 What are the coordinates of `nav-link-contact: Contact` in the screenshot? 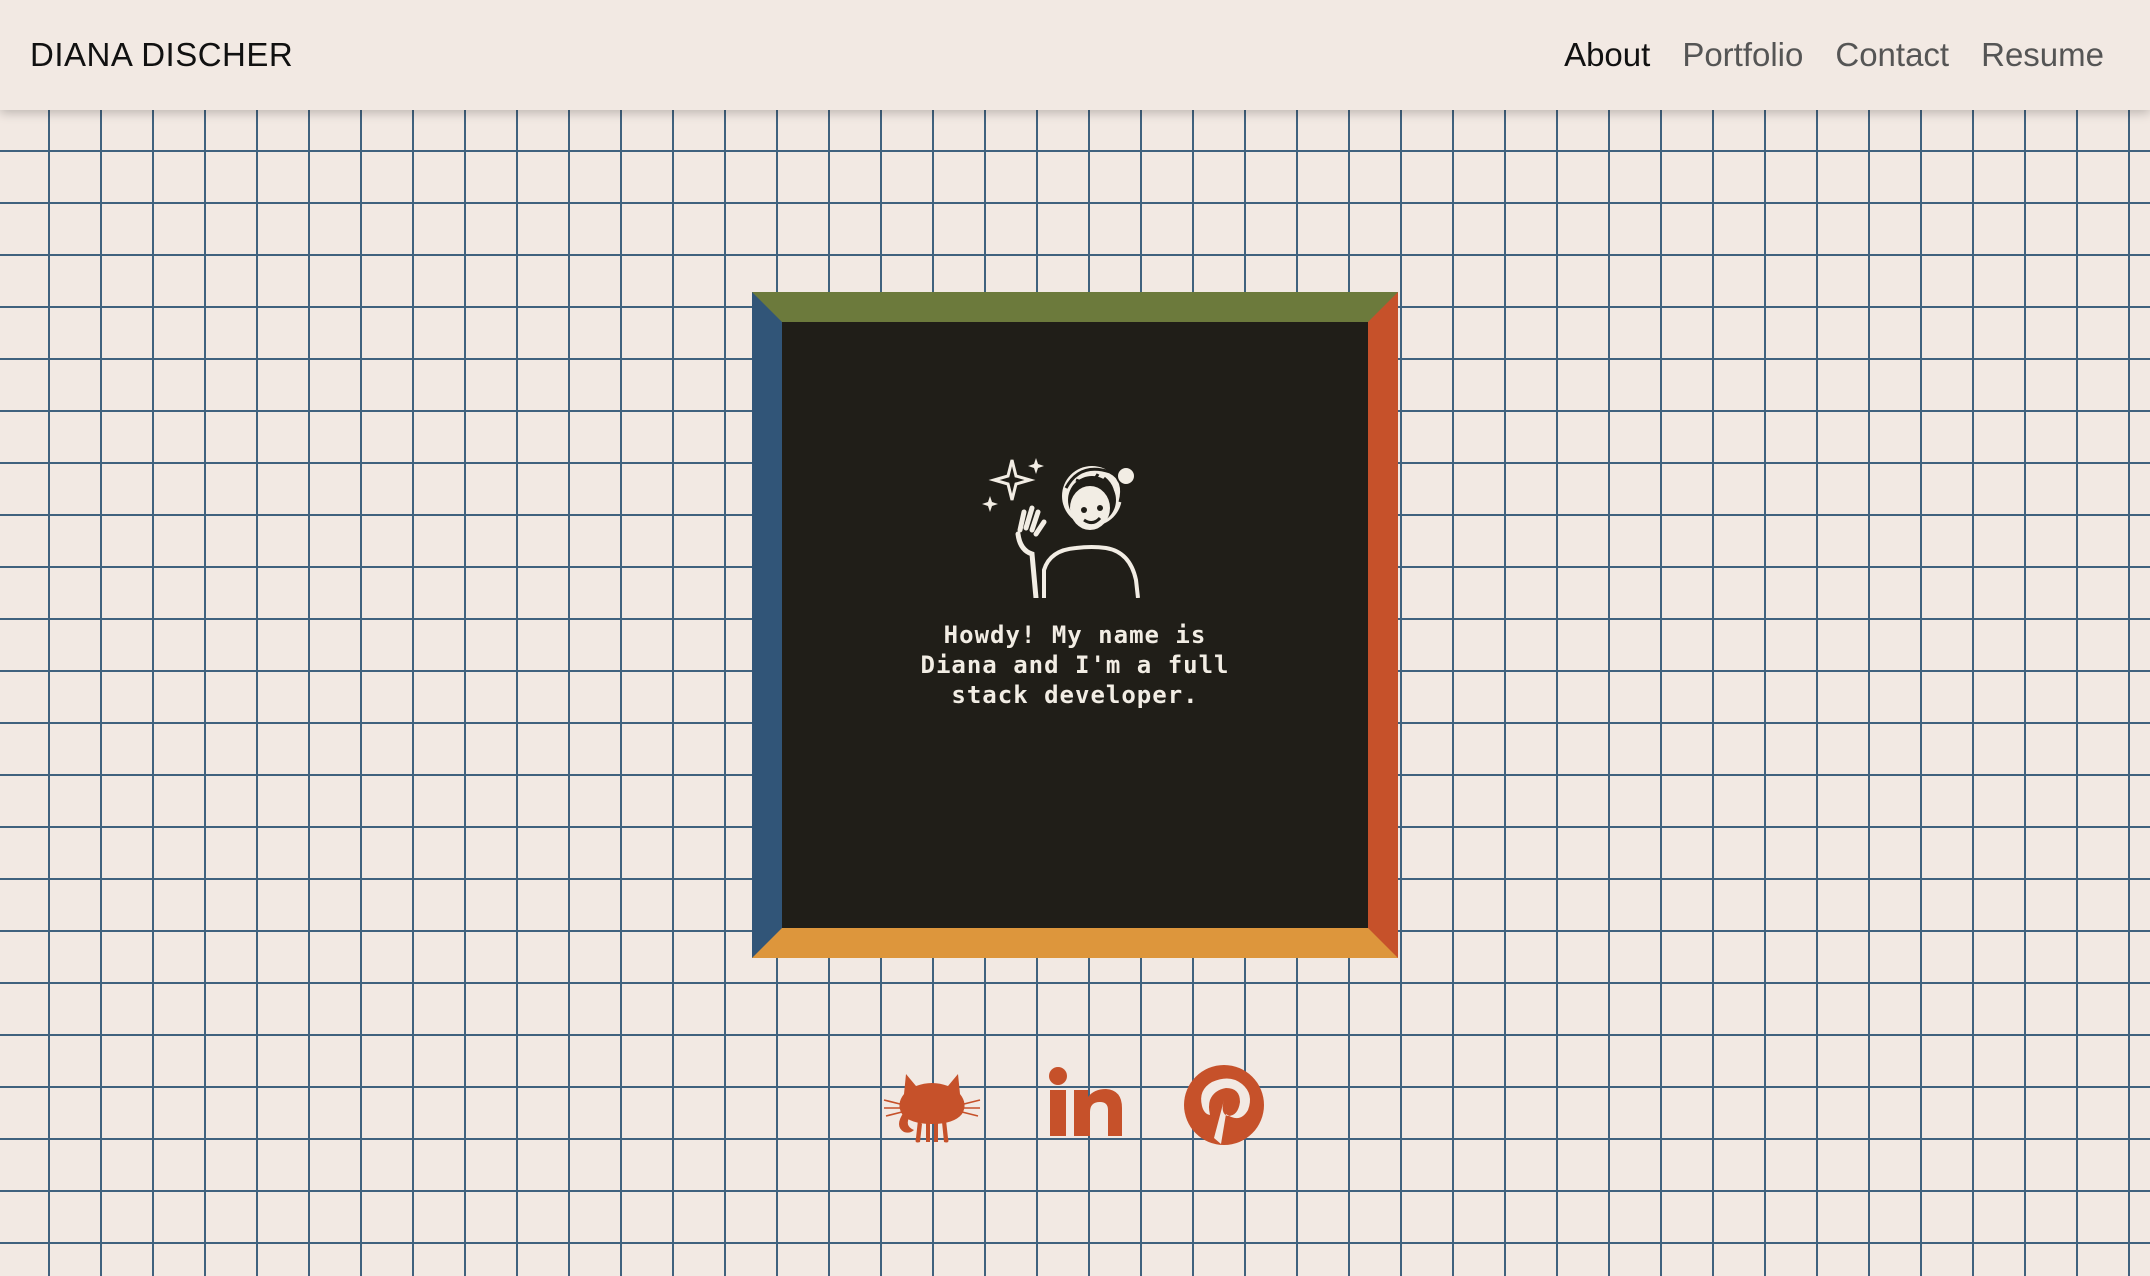 It's located at (1892, 55).